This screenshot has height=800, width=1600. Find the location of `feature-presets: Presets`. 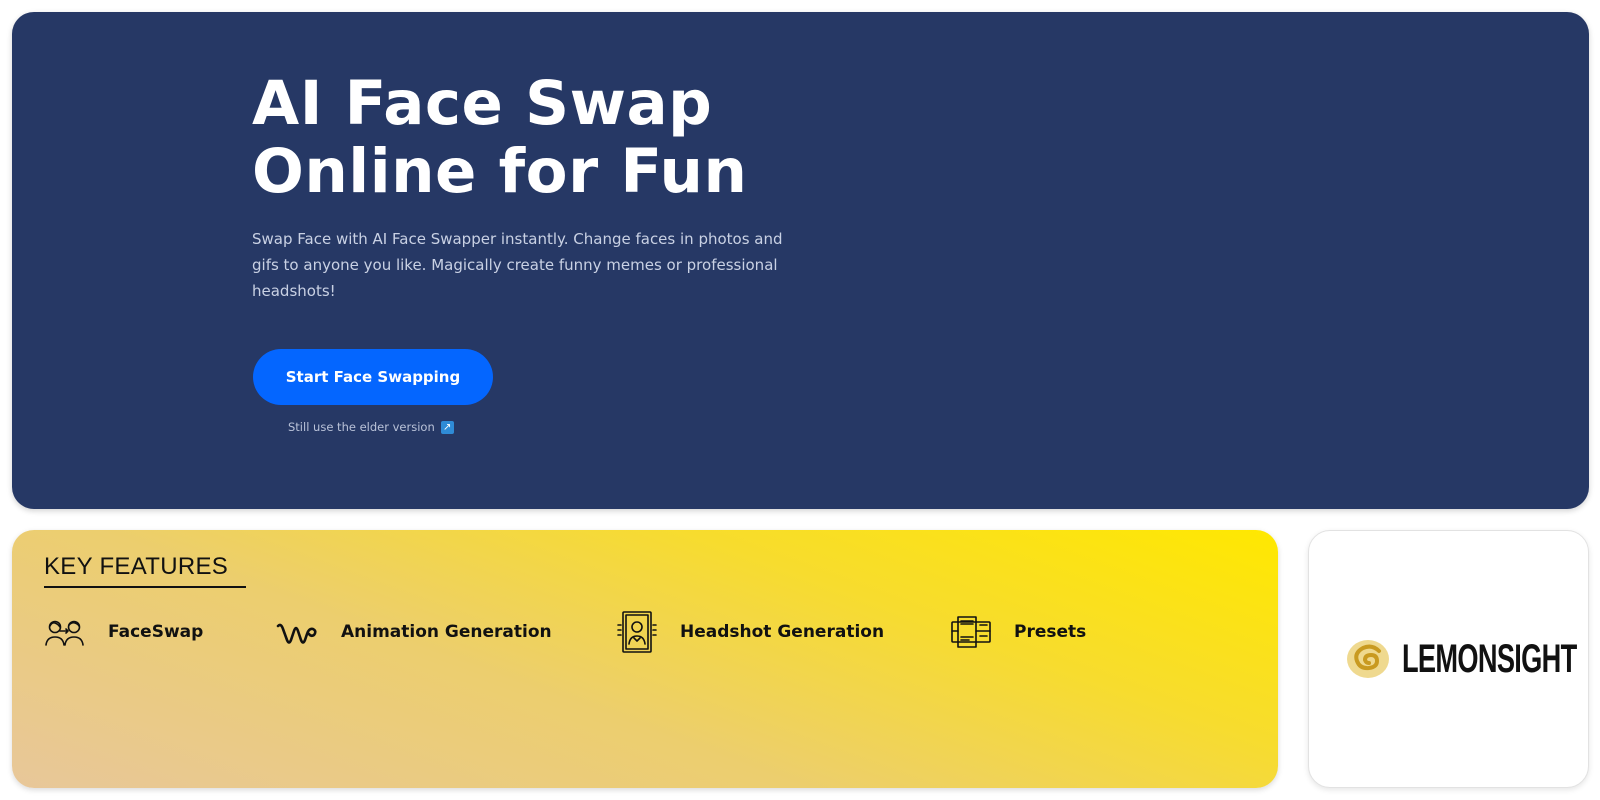

feature-presets: Presets is located at coordinates (1018, 632).